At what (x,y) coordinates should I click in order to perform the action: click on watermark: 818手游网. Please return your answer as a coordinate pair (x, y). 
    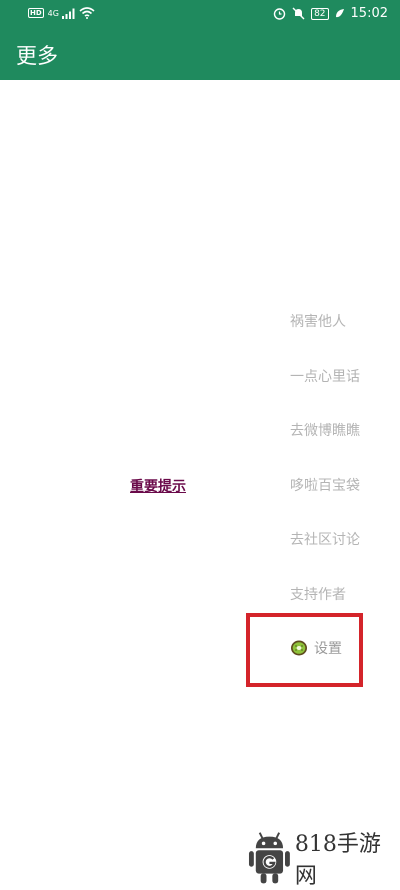
    Looking at the image, I should click on (324, 858).